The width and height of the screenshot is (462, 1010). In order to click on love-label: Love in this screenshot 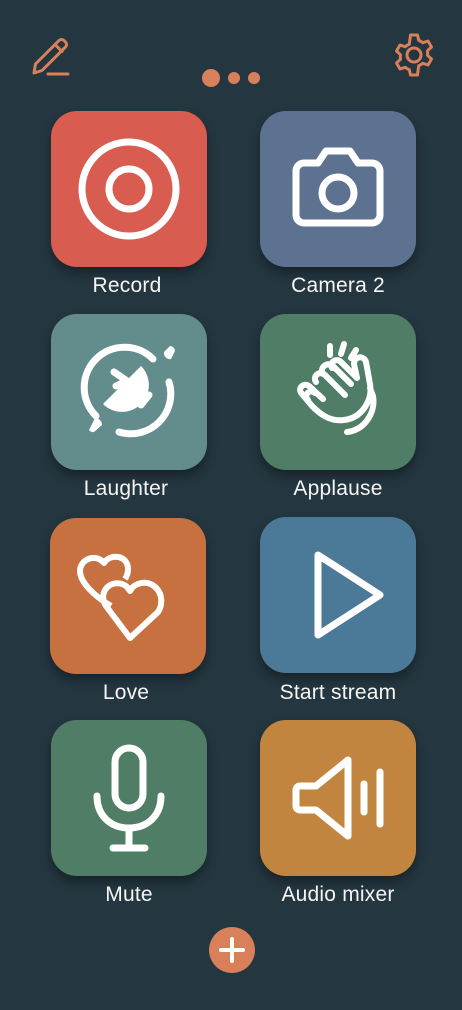, I will do `click(126, 692)`.